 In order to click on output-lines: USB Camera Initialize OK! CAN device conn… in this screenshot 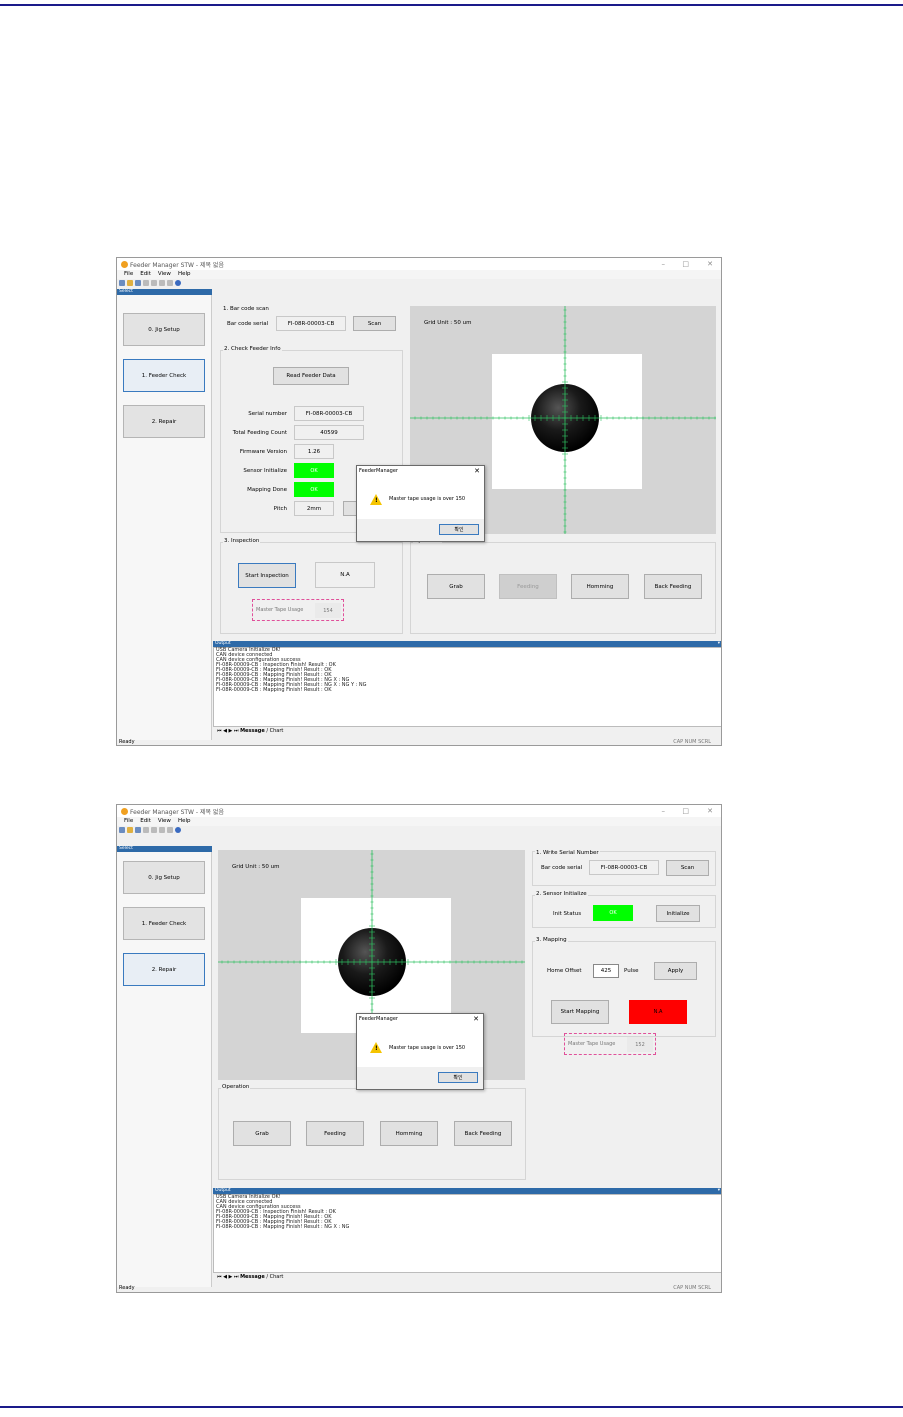, I will do `click(467, 1212)`.